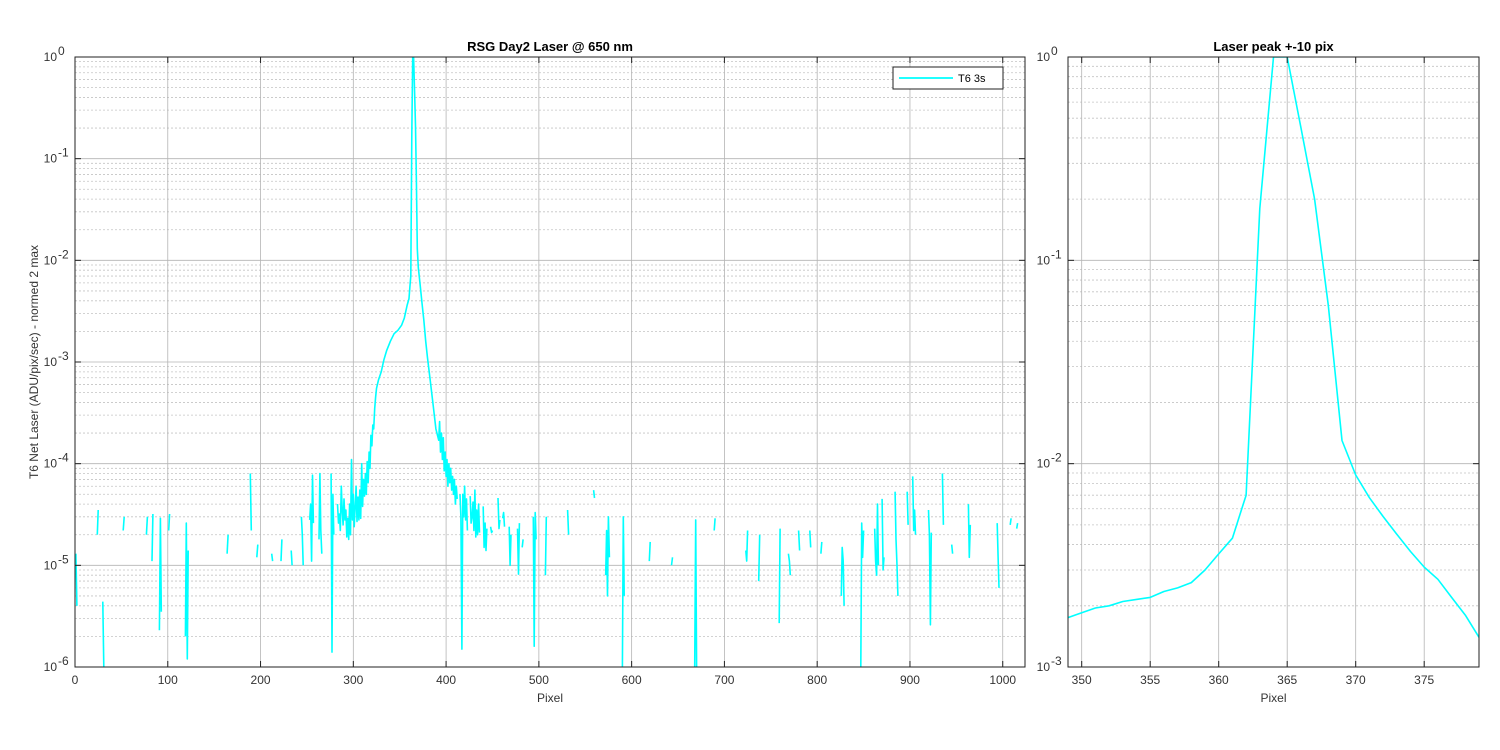  I want to click on chart-title: RSG Day2 Laser @ 650 nm, so click(550, 46).